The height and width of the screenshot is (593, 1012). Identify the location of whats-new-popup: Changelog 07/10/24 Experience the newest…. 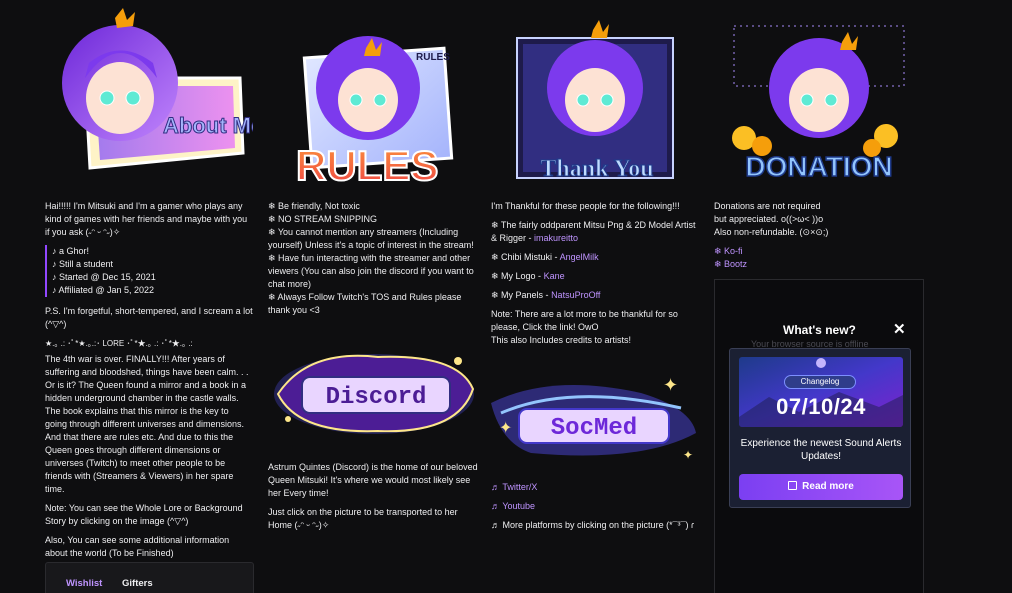
(820, 428).